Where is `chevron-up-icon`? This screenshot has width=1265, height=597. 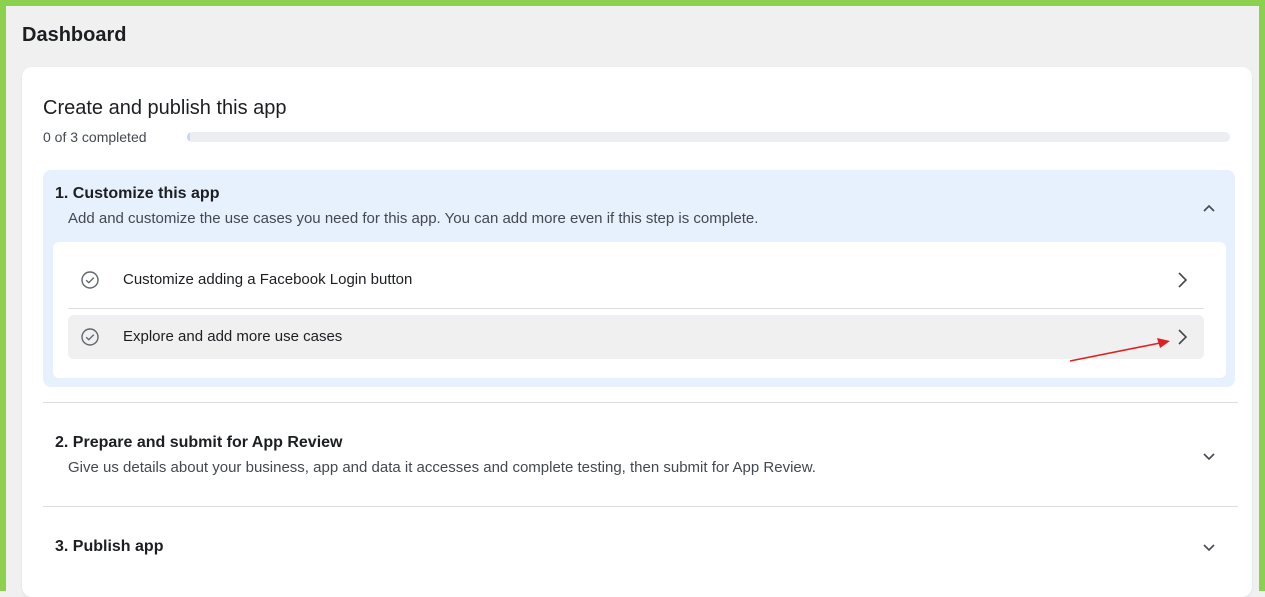
chevron-up-icon is located at coordinates (1209, 208).